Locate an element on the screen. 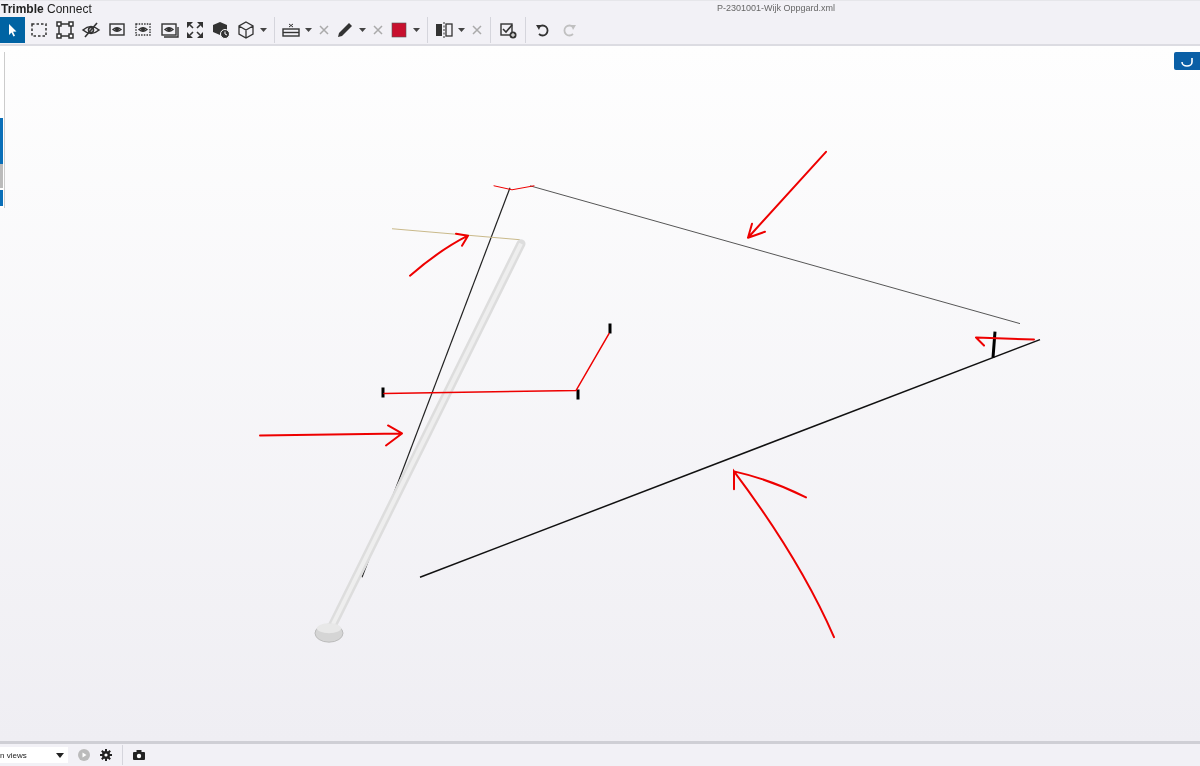 This screenshot has height=766, width=1200. settings-icon is located at coordinates (106, 755).